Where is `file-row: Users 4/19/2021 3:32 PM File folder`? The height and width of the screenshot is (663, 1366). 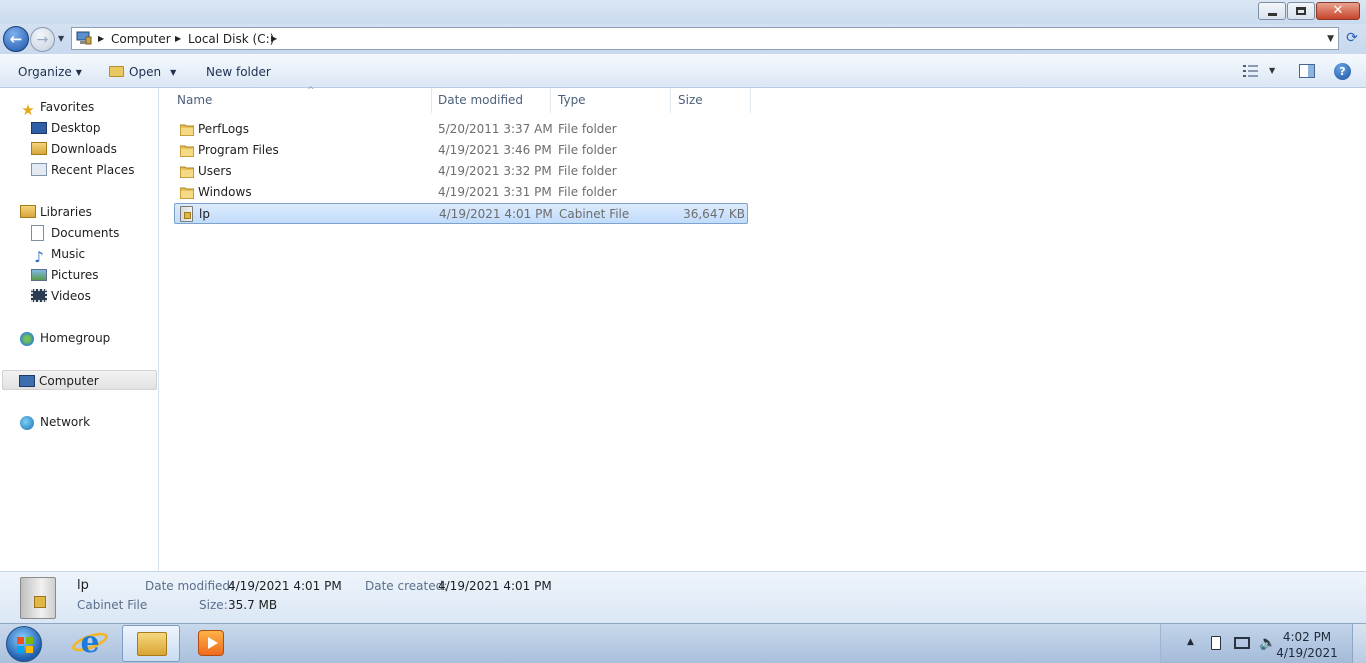 file-row: Users 4/19/2021 3:32 PM File folder is located at coordinates (461, 171).